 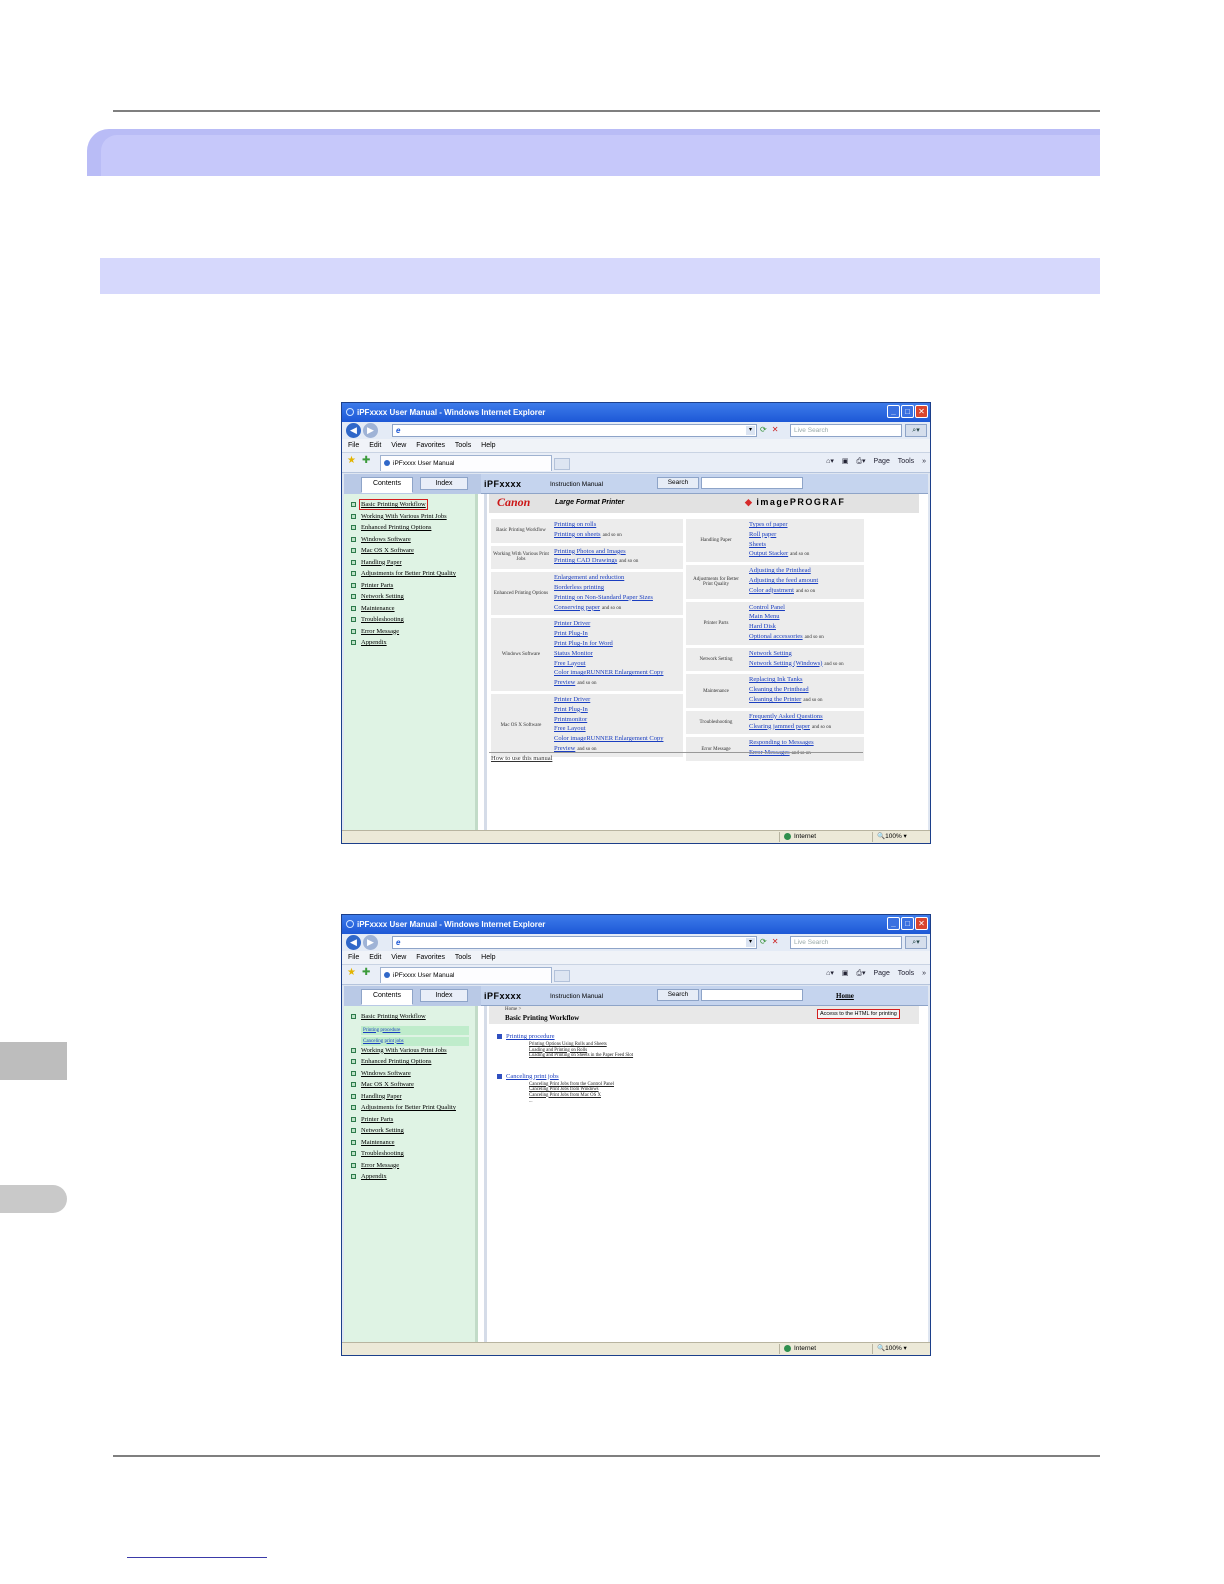 I want to click on stop-icon: ✕, so click(x=775, y=941).